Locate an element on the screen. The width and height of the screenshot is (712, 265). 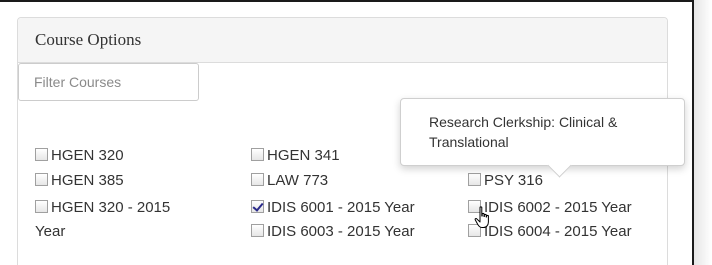
course-label: PSY 316 is located at coordinates (513, 180).